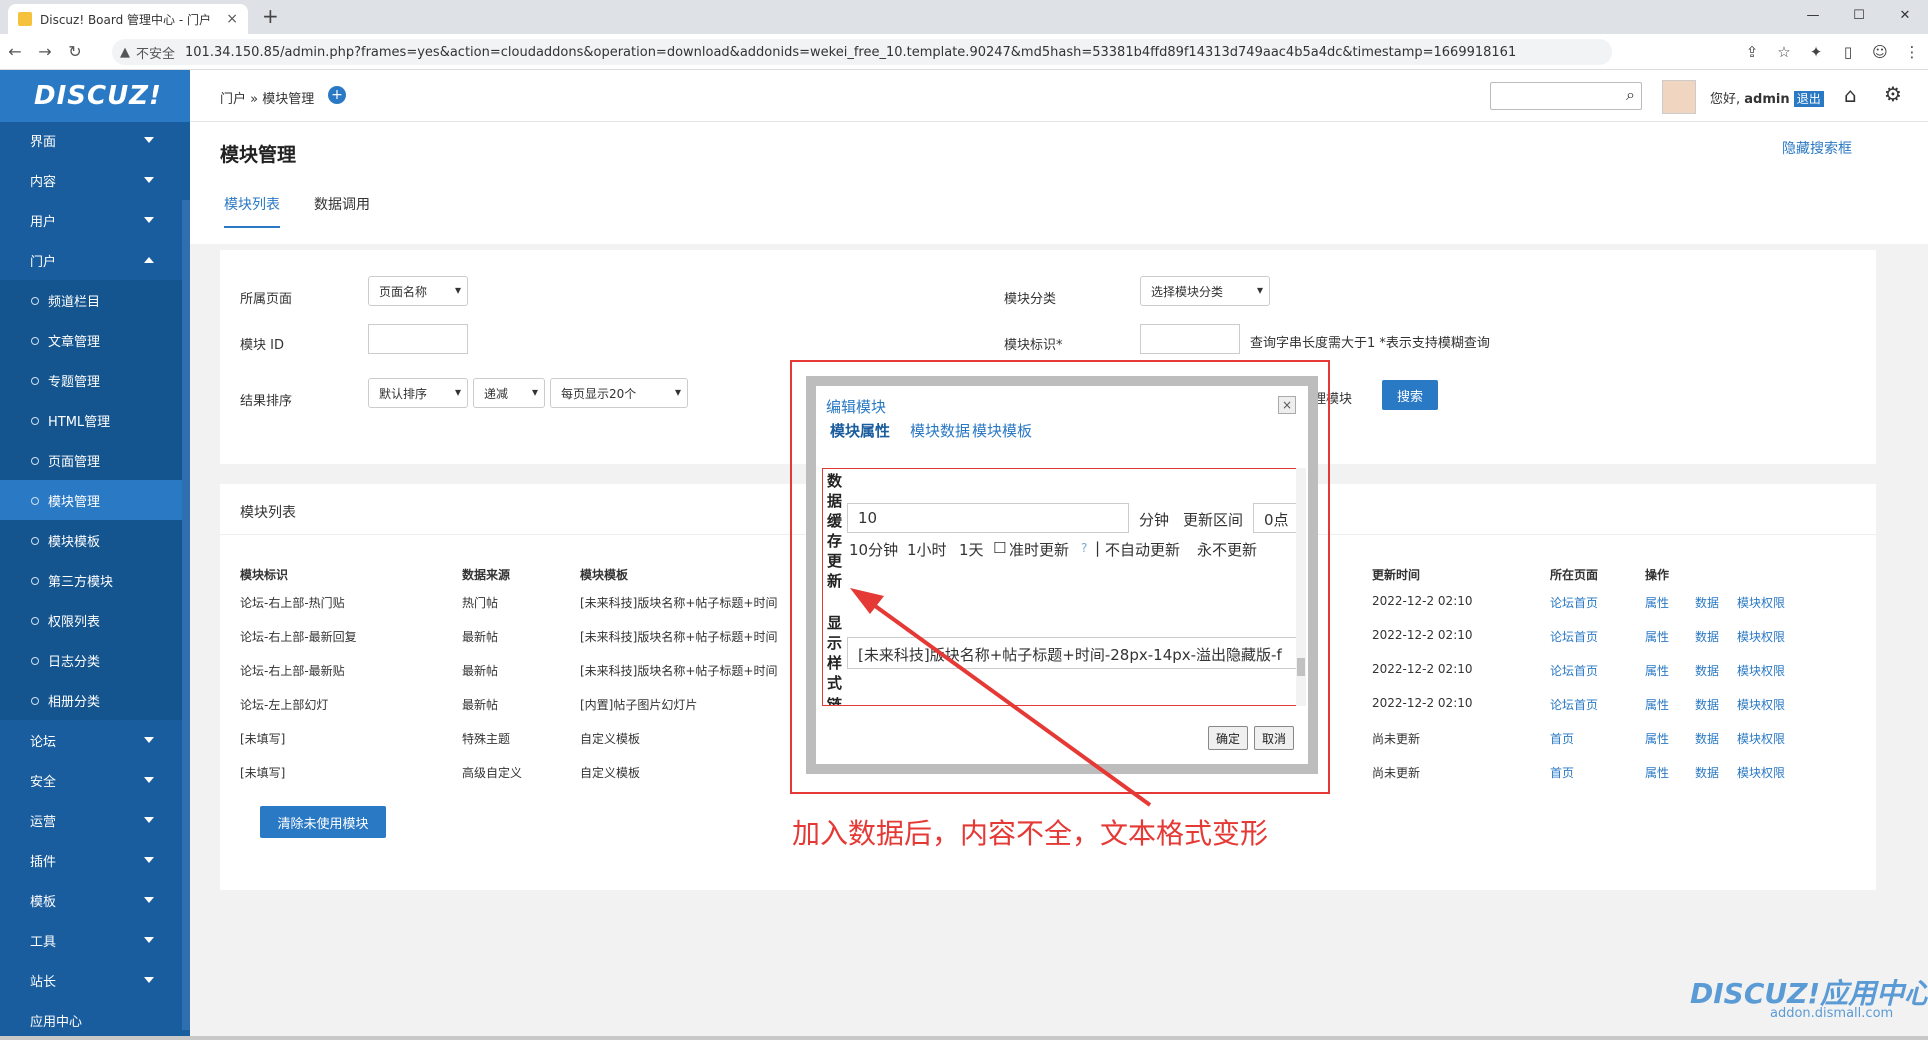  What do you see at coordinates (860, 430) in the screenshot?
I see `tab-module-props: 模块属性` at bounding box center [860, 430].